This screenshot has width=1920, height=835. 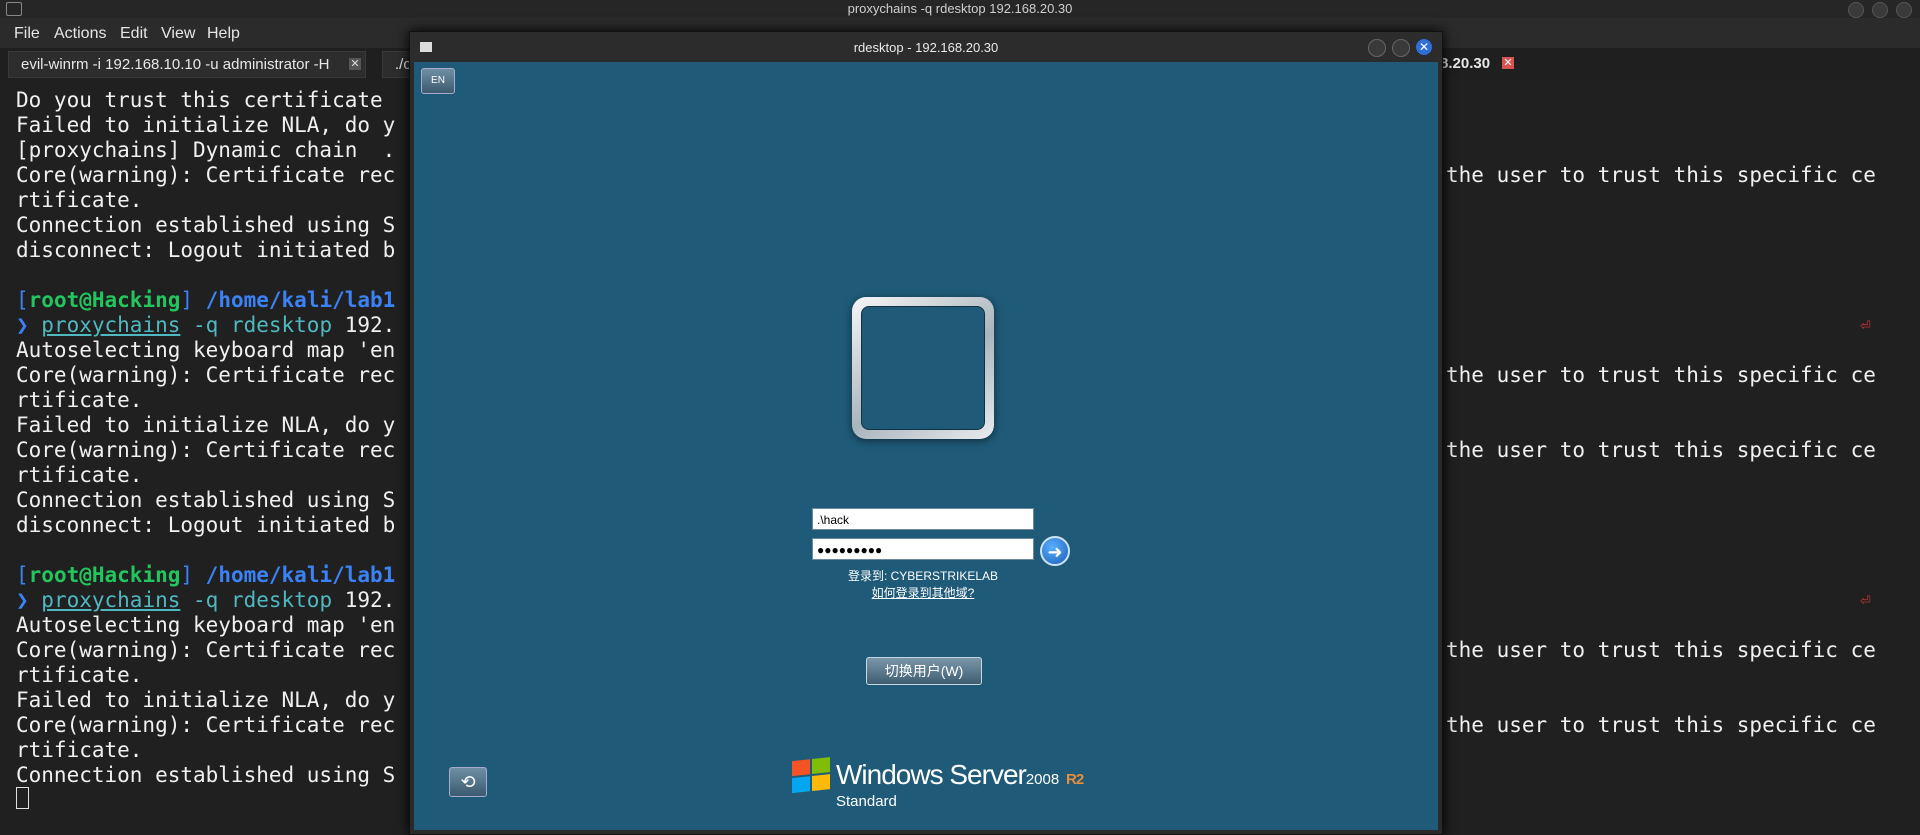 What do you see at coordinates (923, 549) in the screenshot?
I see `password-field: ●●●●●●●●●` at bounding box center [923, 549].